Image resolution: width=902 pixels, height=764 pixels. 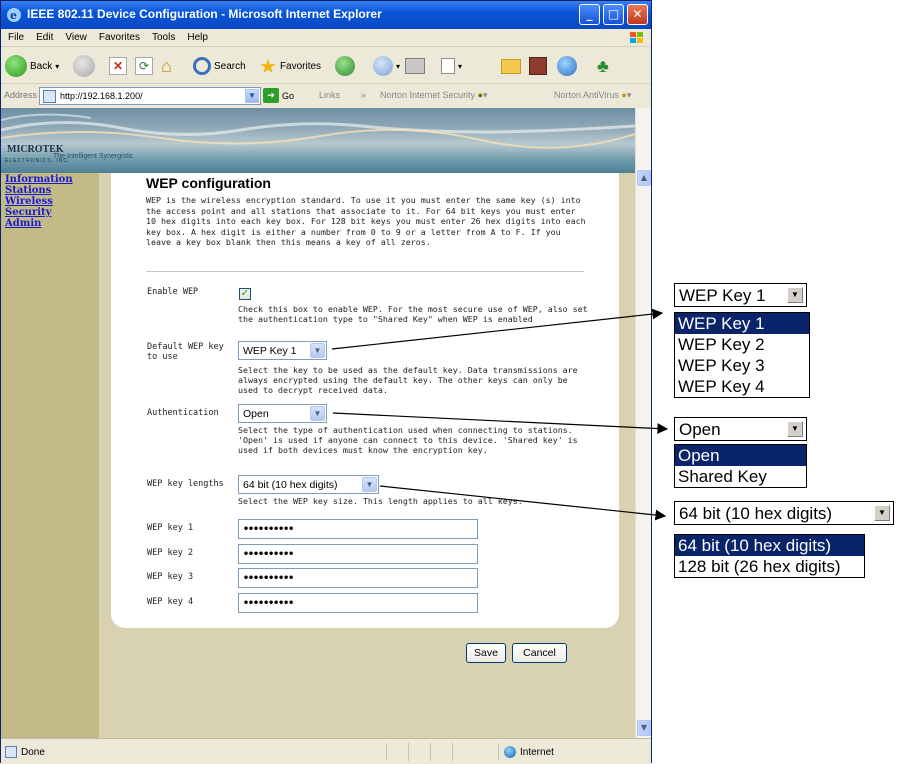 I want to click on stop-button: ✕, so click(x=118, y=66).